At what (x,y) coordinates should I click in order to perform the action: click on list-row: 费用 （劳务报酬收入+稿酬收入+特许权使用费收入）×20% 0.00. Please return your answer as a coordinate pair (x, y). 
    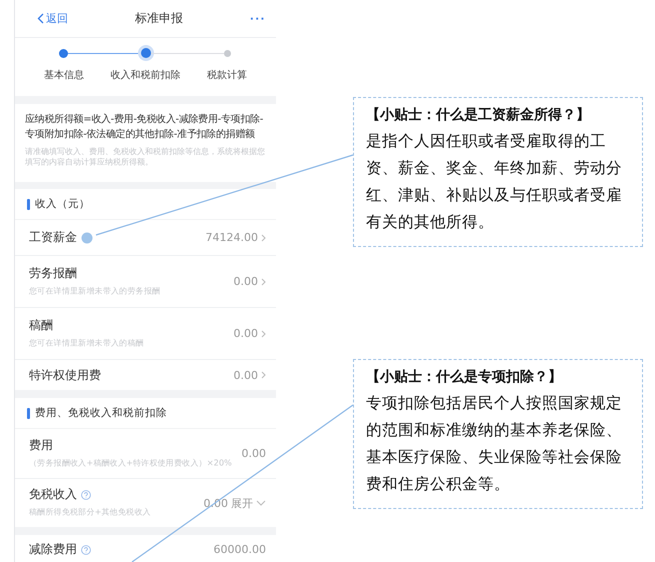
    Looking at the image, I should click on (145, 454).